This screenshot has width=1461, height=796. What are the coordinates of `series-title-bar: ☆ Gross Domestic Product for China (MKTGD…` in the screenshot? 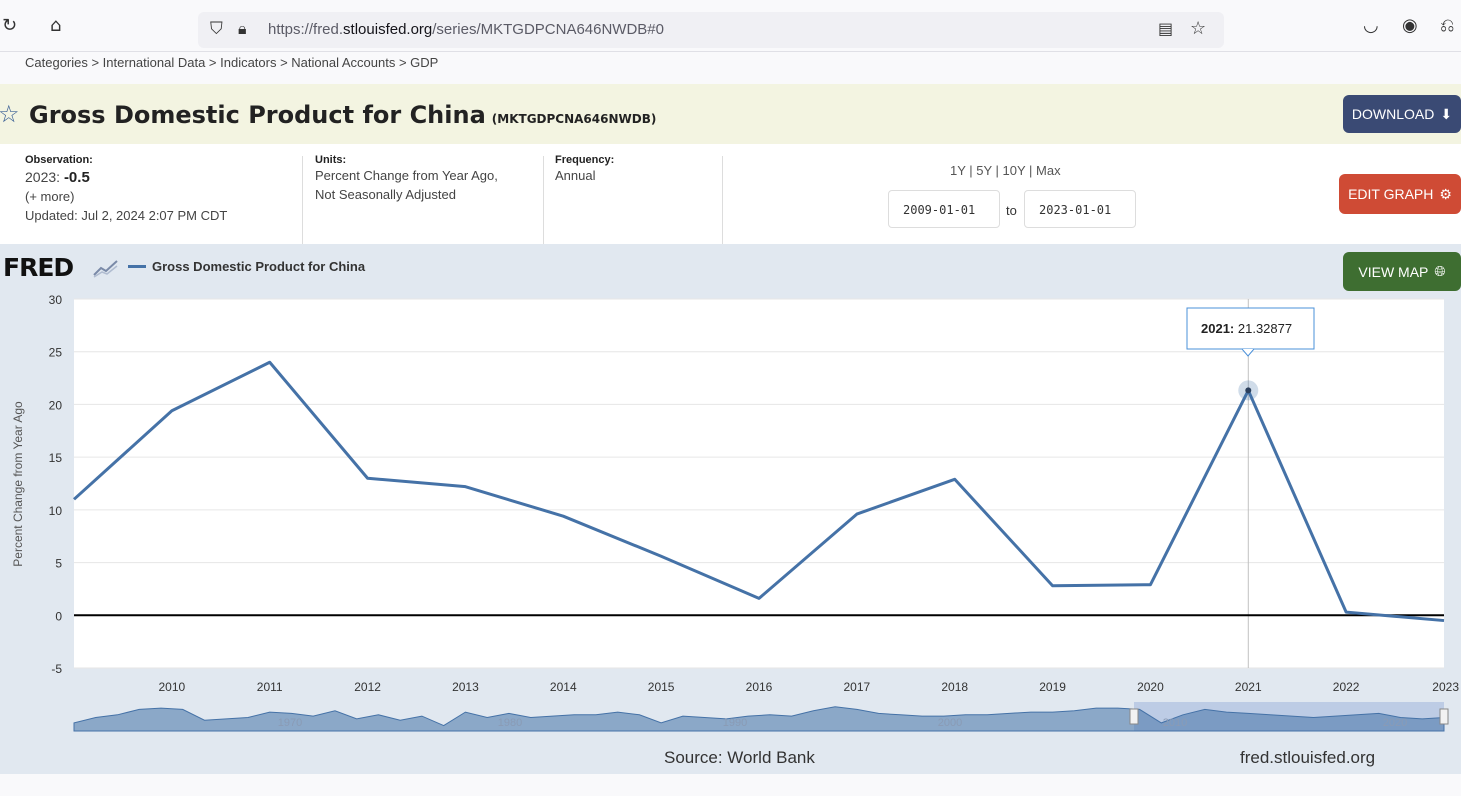 It's located at (730, 114).